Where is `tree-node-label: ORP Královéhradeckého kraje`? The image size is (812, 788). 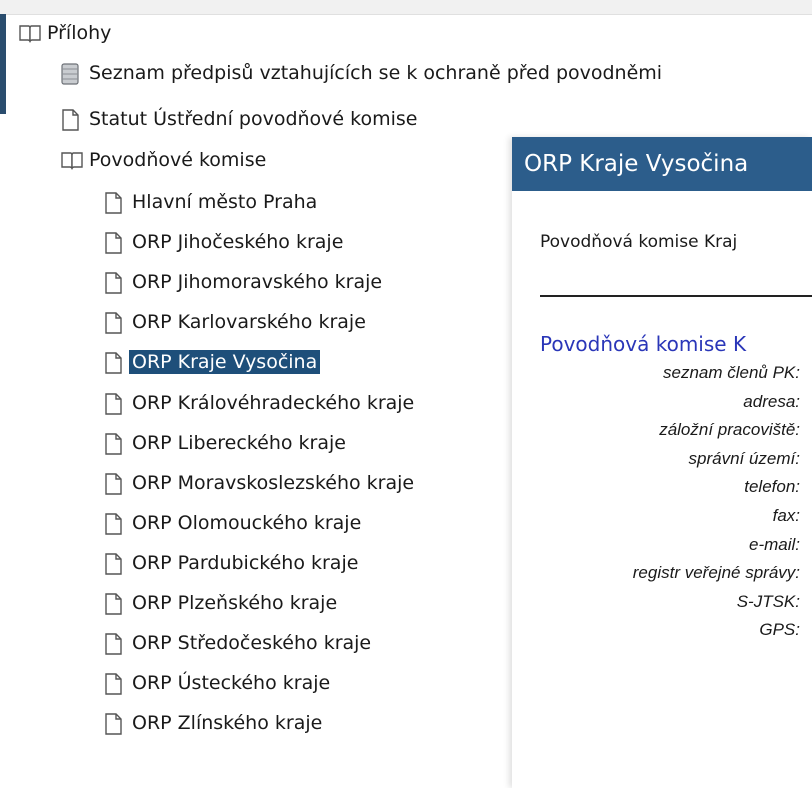 tree-node-label: ORP Královéhradeckého kraje is located at coordinates (273, 403).